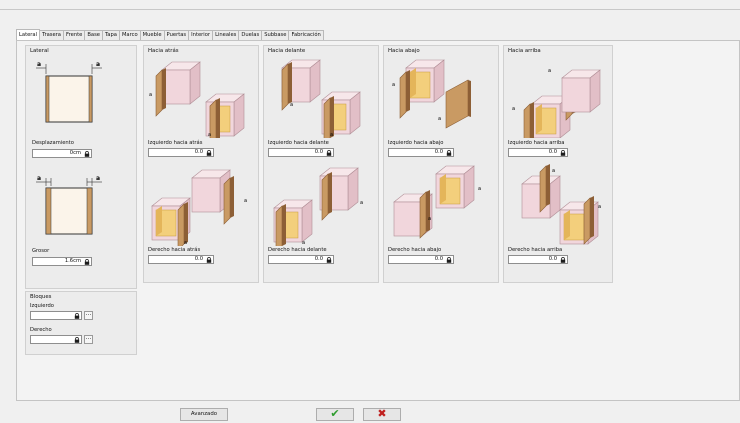 This screenshot has height=423, width=740. Describe the element at coordinates (129, 35) in the screenshot. I see `tab-marco: Marco` at that location.